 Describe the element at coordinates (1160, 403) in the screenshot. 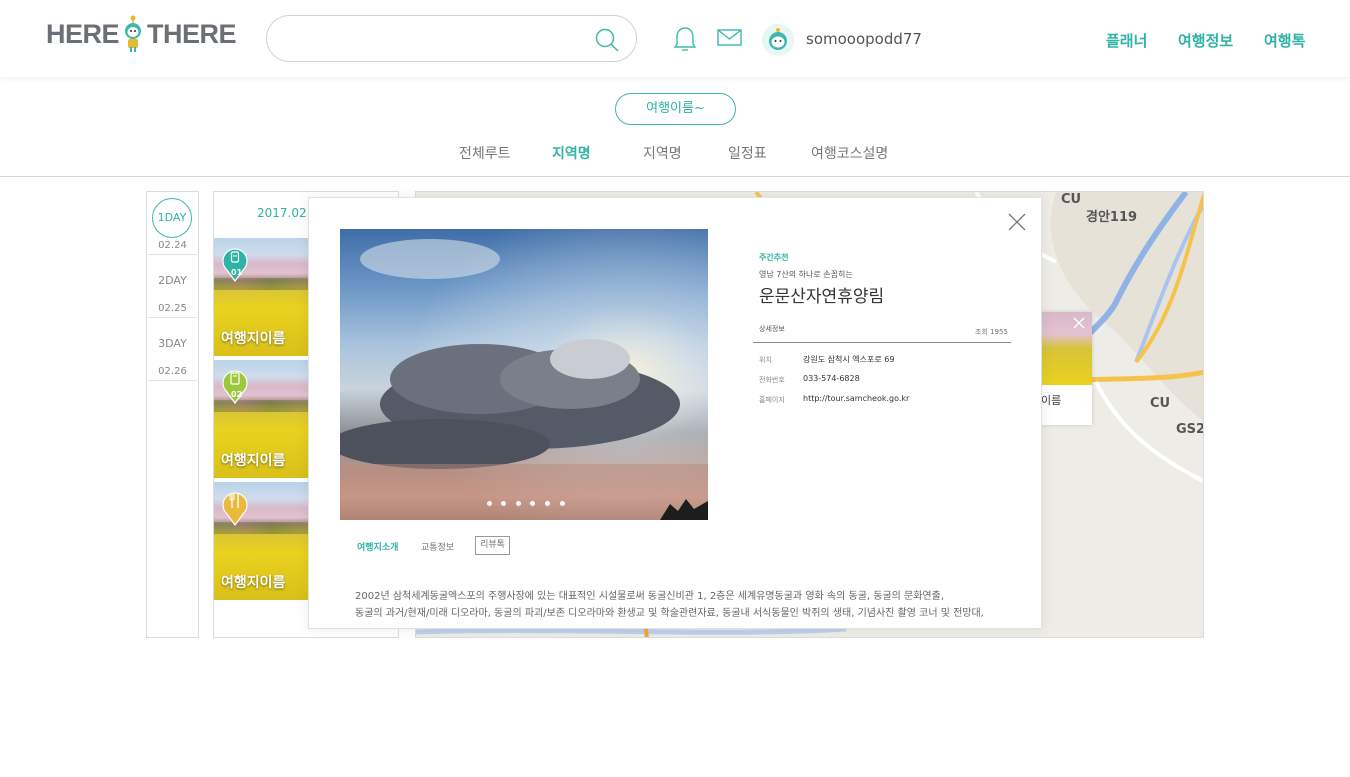

I see `map-label-cu-2: CU` at that location.